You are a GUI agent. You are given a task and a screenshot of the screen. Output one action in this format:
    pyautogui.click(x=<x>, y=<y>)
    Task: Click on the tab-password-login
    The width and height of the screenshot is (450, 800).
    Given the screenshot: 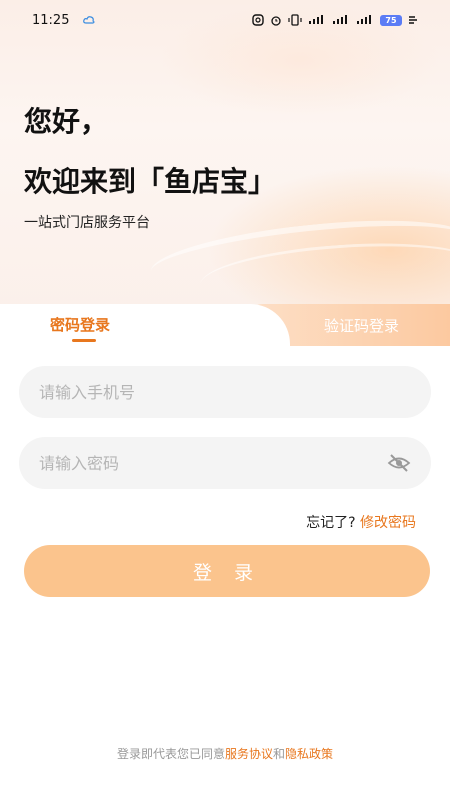 What is the action you would take?
    pyautogui.click(x=145, y=326)
    